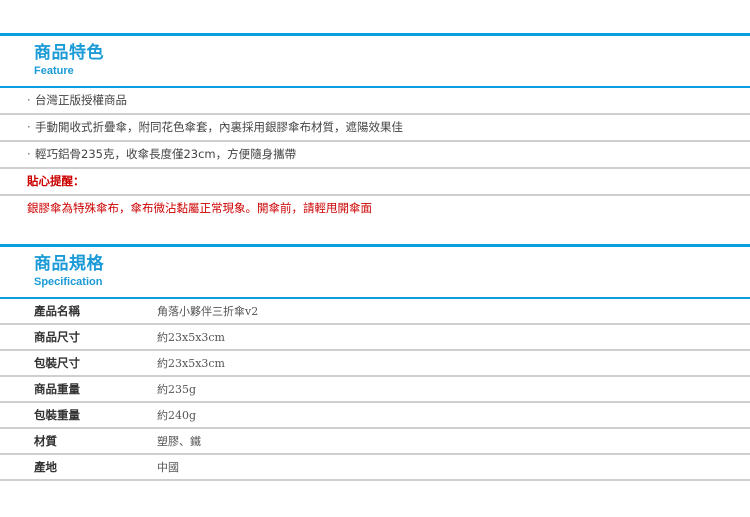  Describe the element at coordinates (57, 311) in the screenshot. I see `spec-label: 產品名稱` at that location.